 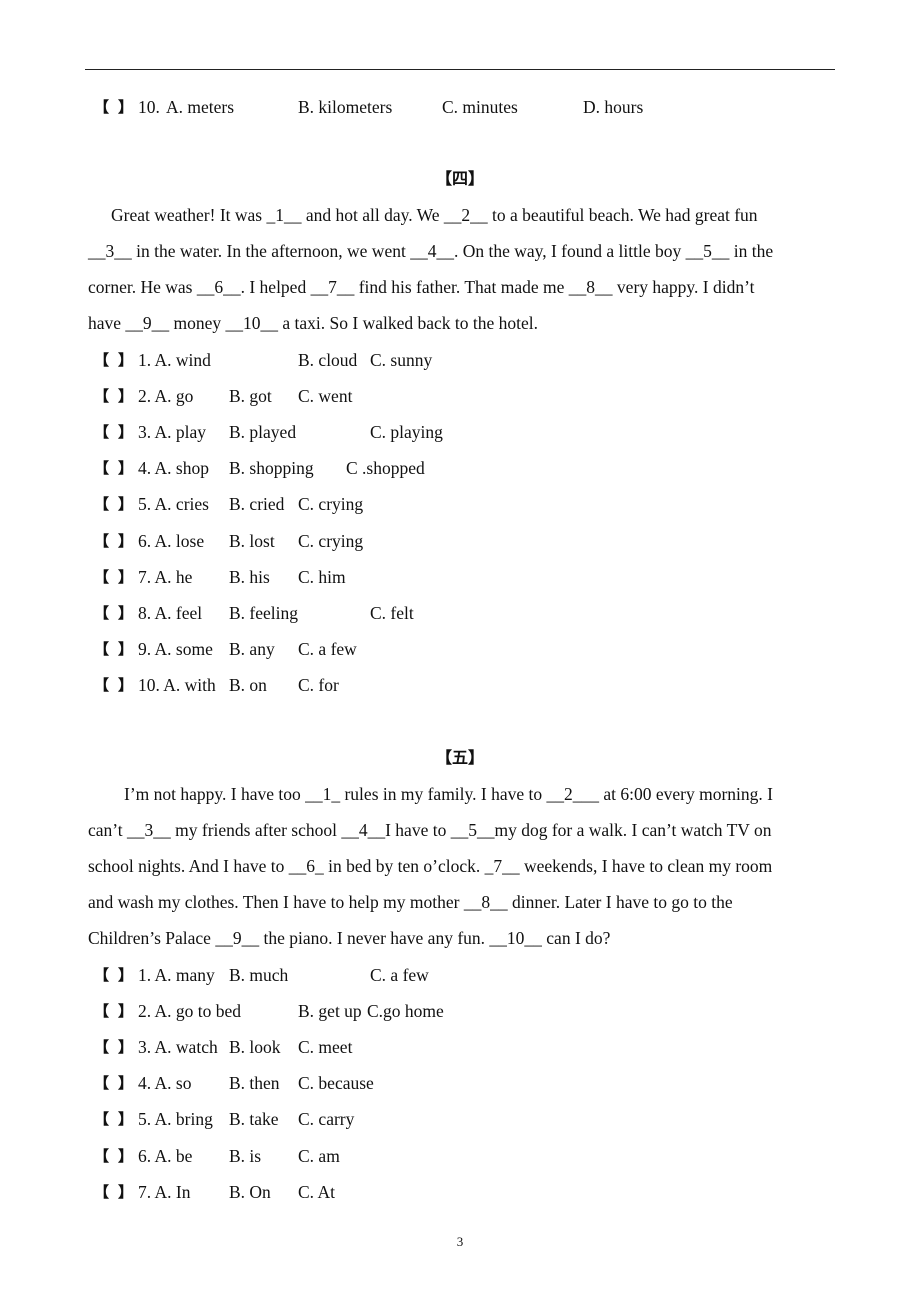 I want to click on question-option-a: 3. A. play, so click(x=172, y=432).